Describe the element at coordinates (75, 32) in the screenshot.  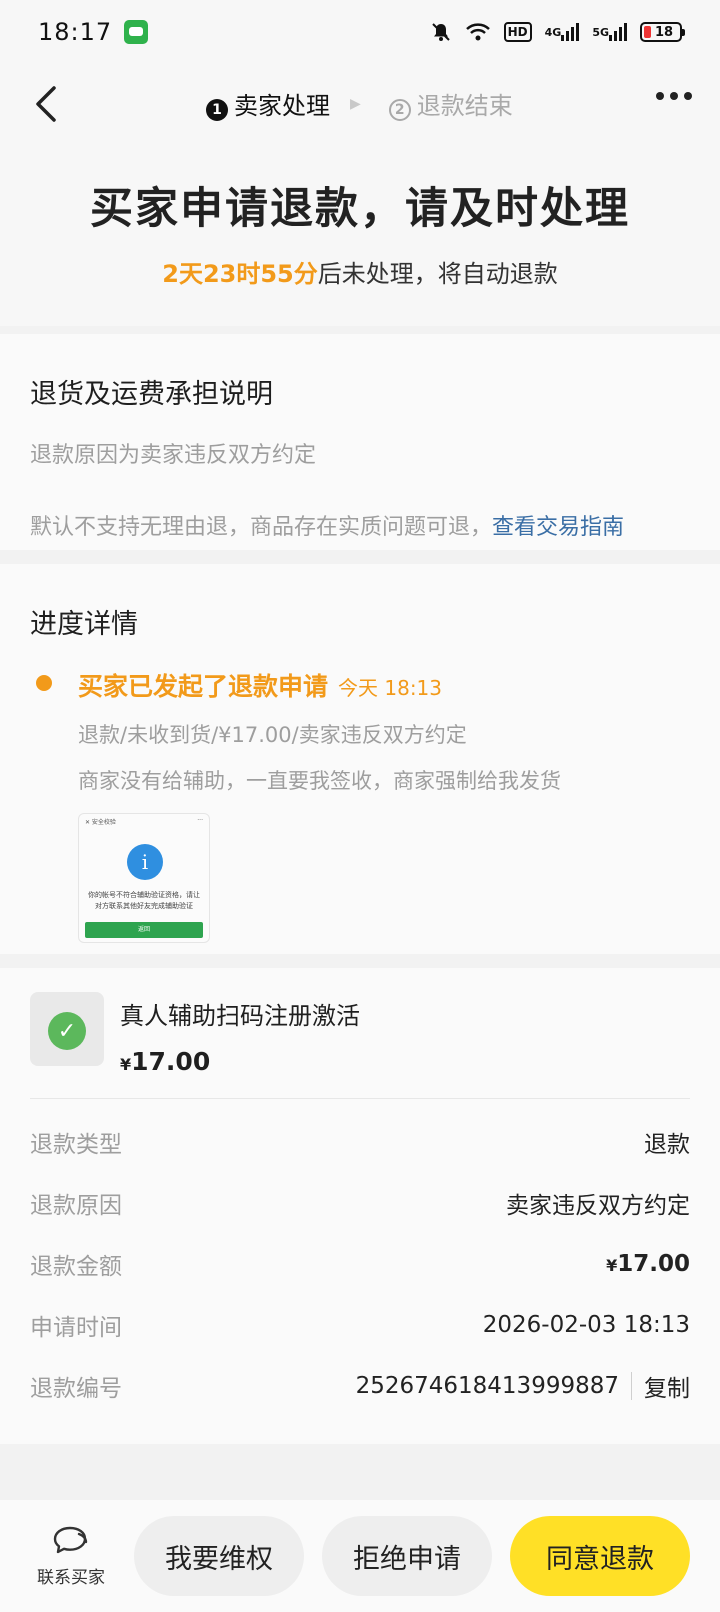
I see `status-time: 18:17` at that location.